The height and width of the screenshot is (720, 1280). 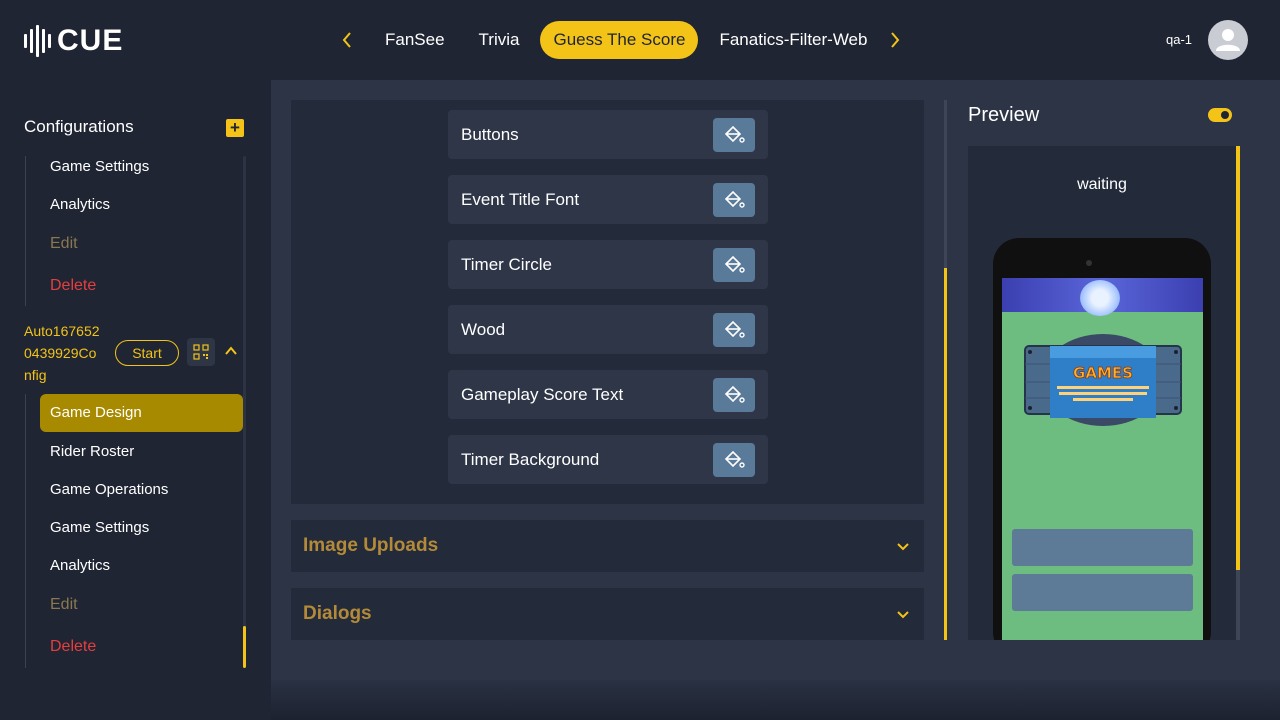 I want to click on preview-scrollbar-thumb, so click(x=1238, y=358).